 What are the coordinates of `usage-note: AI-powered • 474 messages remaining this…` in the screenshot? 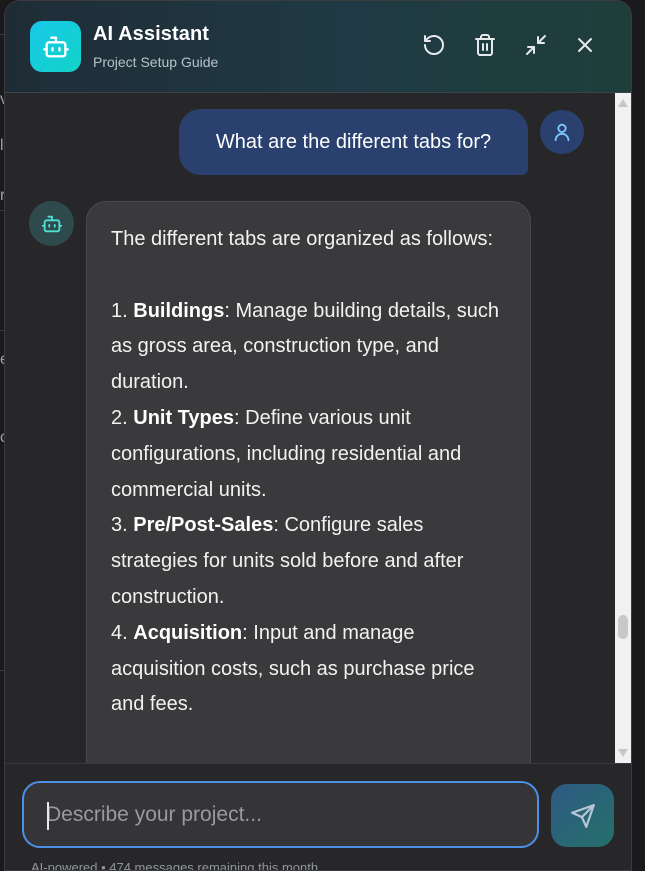 It's located at (175, 865).